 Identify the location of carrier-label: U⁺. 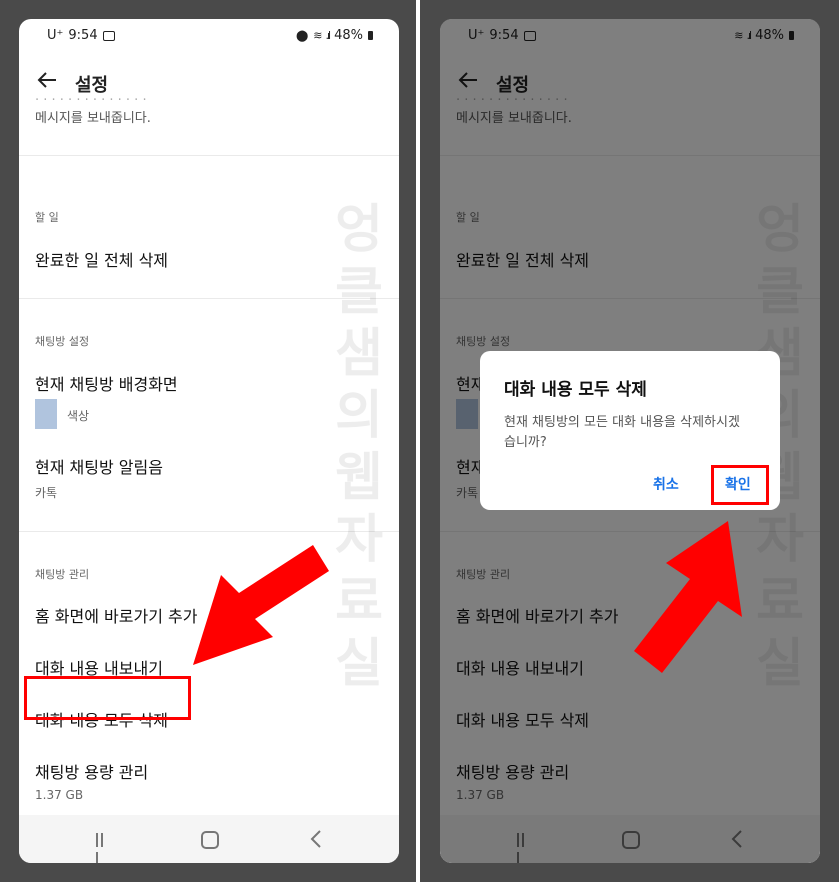
(55, 35).